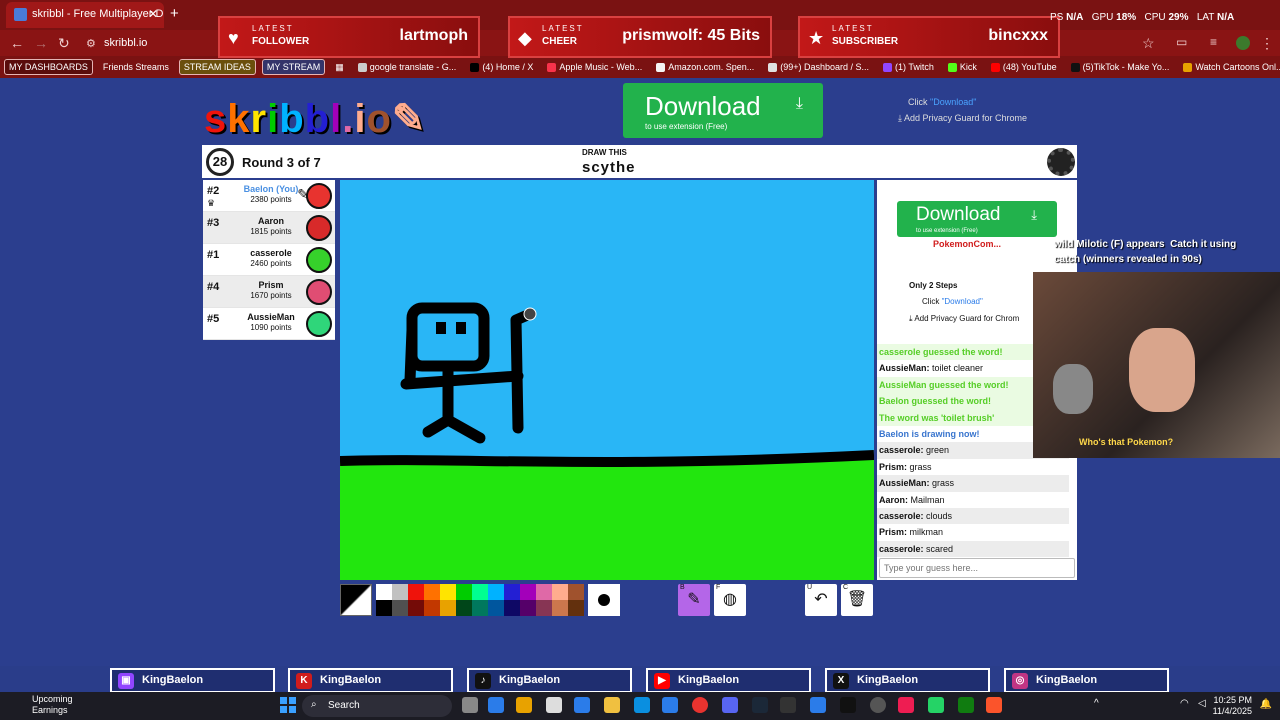 The image size is (1280, 720). What do you see at coordinates (642, 705) in the screenshot?
I see `edge-icon` at bounding box center [642, 705].